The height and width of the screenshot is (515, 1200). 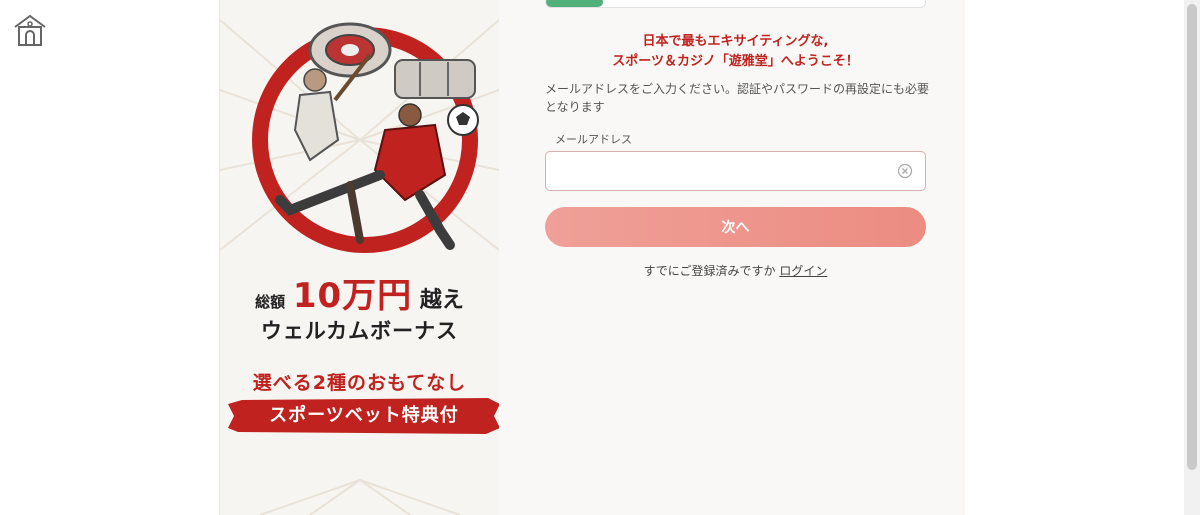 What do you see at coordinates (735, 41) in the screenshot?
I see `welcome-line-1: 日本で最もエキサイティングな,` at bounding box center [735, 41].